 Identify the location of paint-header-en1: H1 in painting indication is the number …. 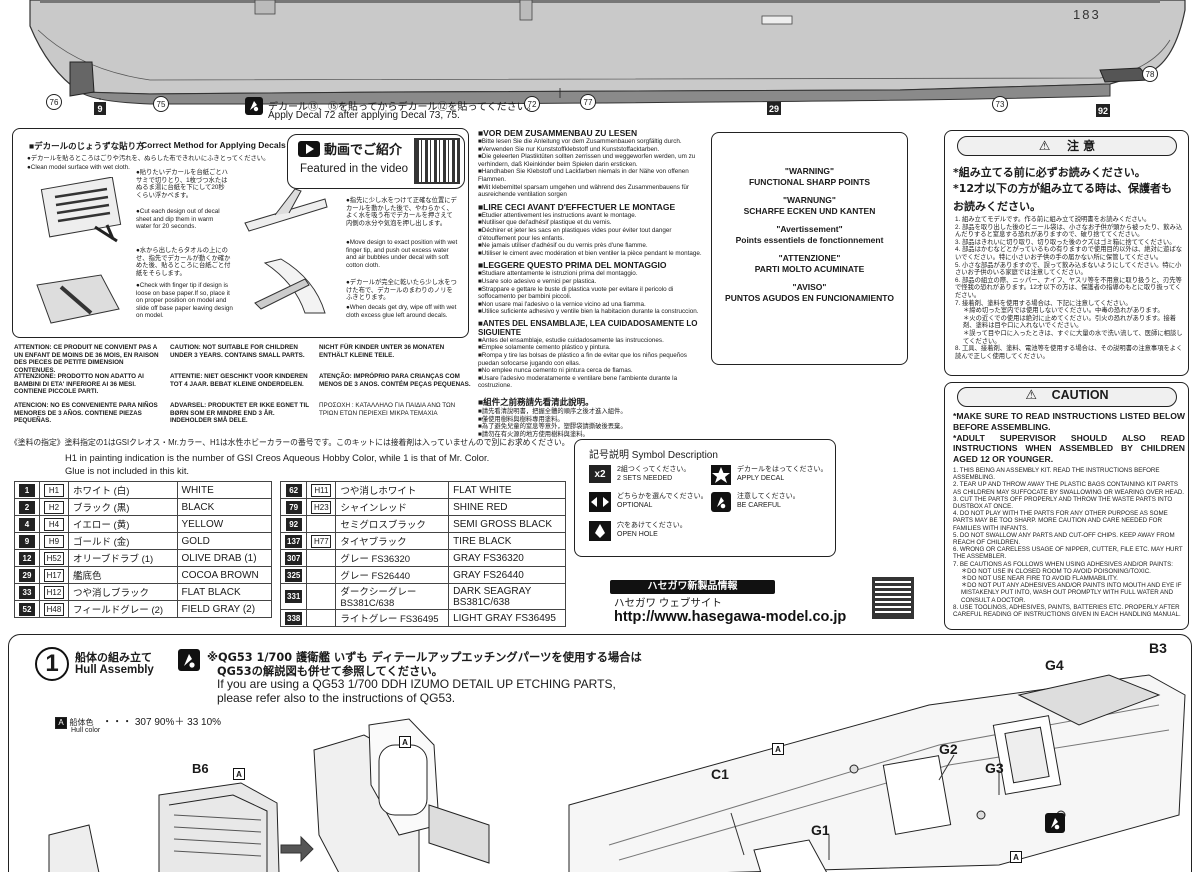
(277, 457).